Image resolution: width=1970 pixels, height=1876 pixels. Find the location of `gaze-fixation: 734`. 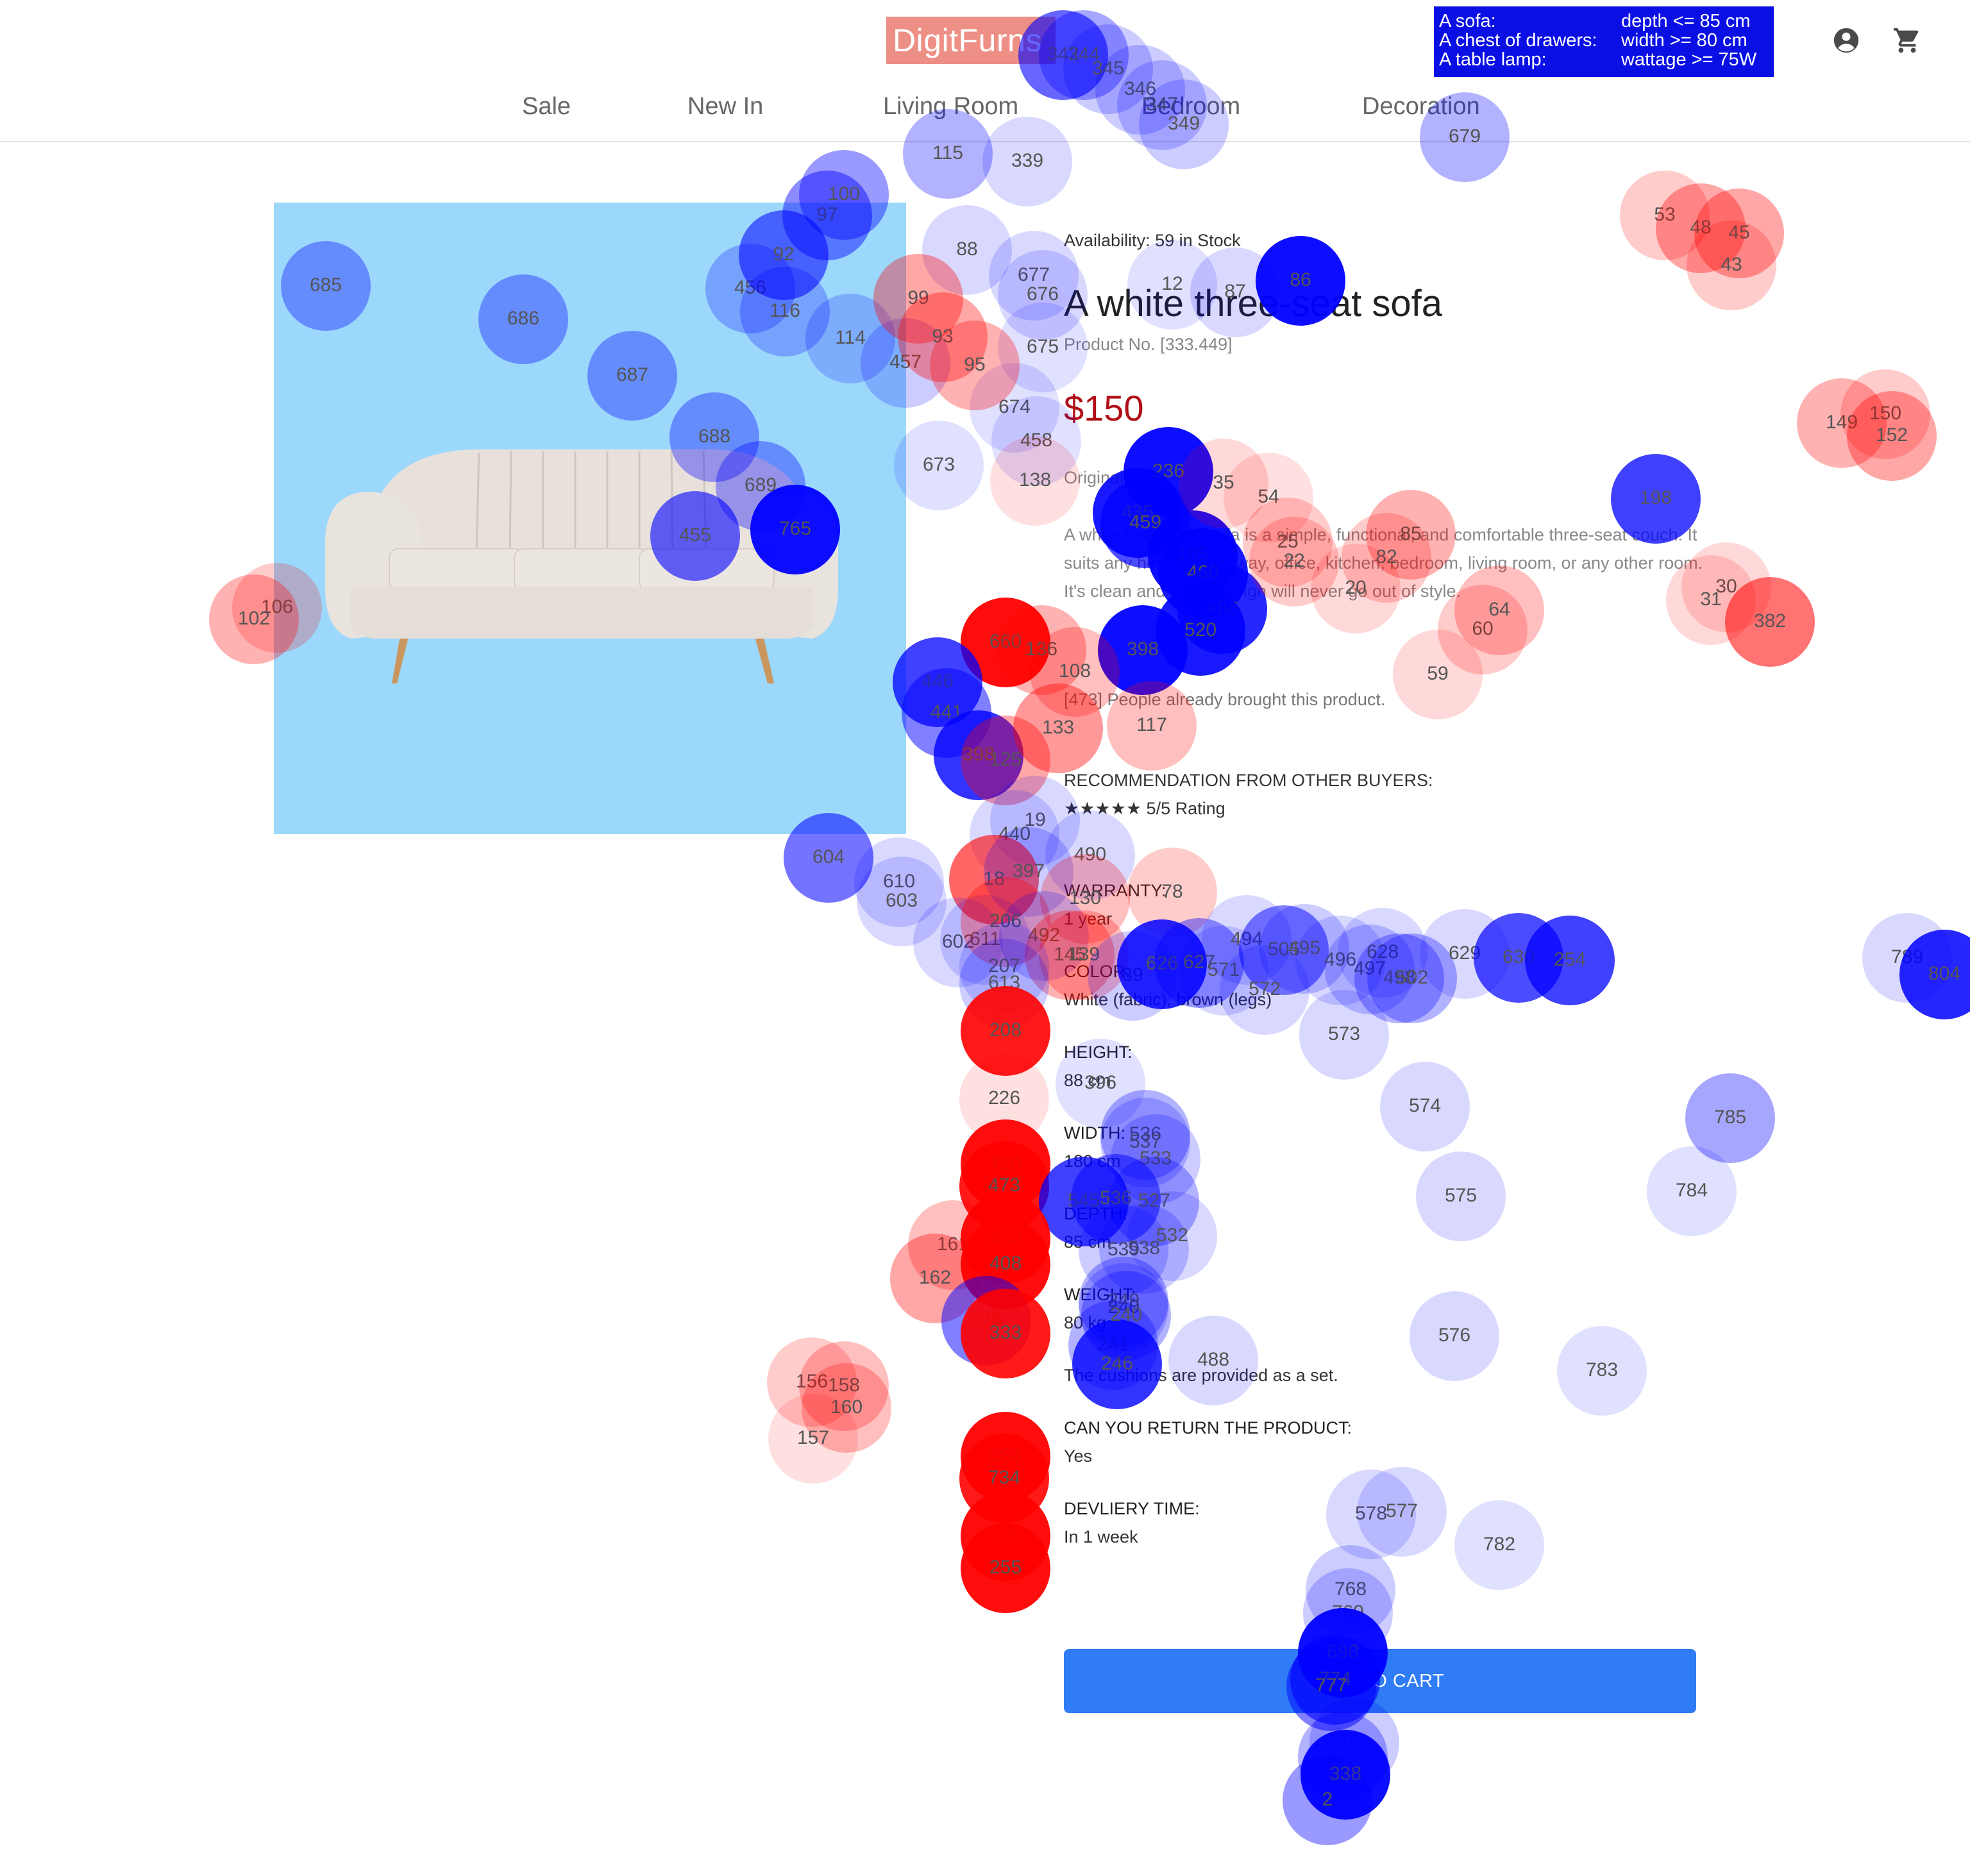

gaze-fixation: 734 is located at coordinates (1004, 1478).